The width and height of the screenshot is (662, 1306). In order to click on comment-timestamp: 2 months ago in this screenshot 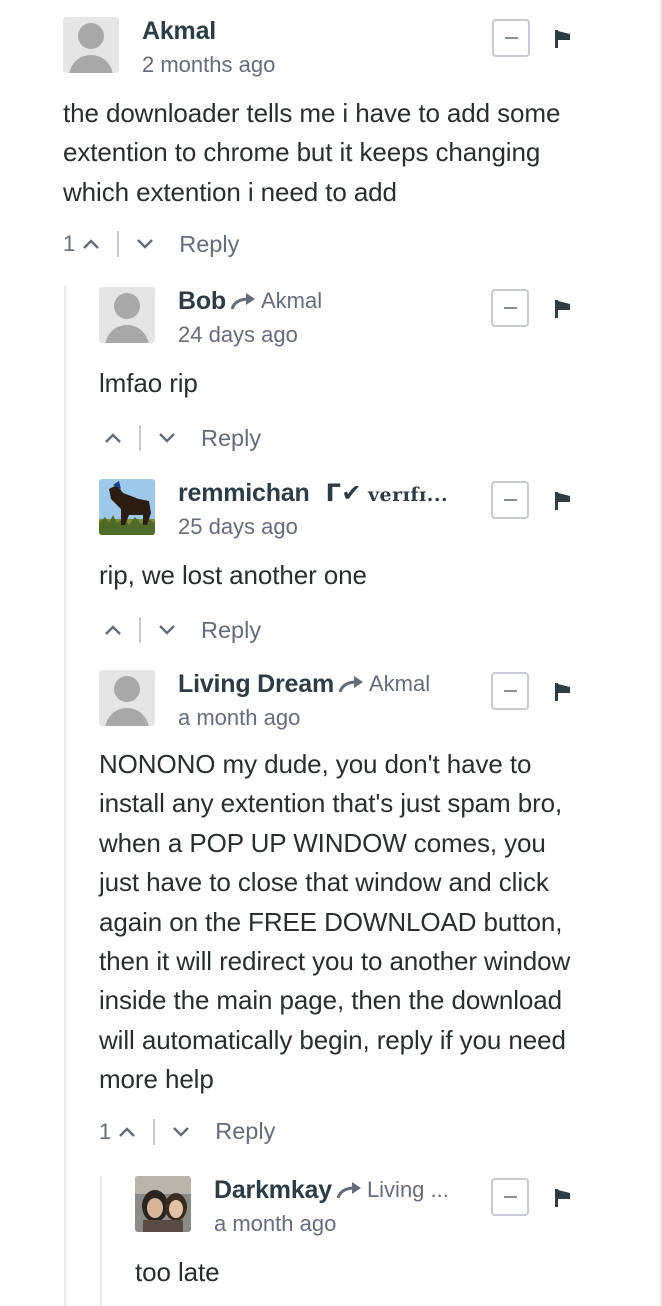, I will do `click(208, 65)`.